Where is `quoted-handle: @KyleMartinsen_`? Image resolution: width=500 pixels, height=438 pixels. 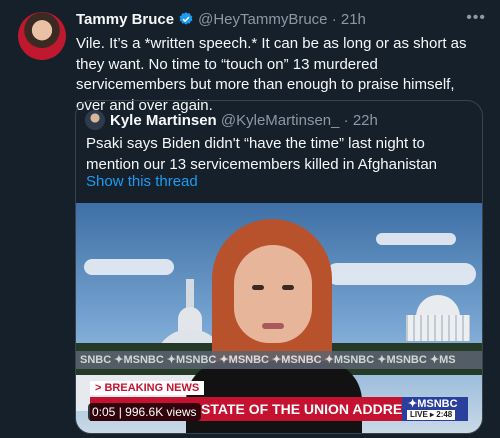 quoted-handle: @KyleMartinsen_ is located at coordinates (280, 120).